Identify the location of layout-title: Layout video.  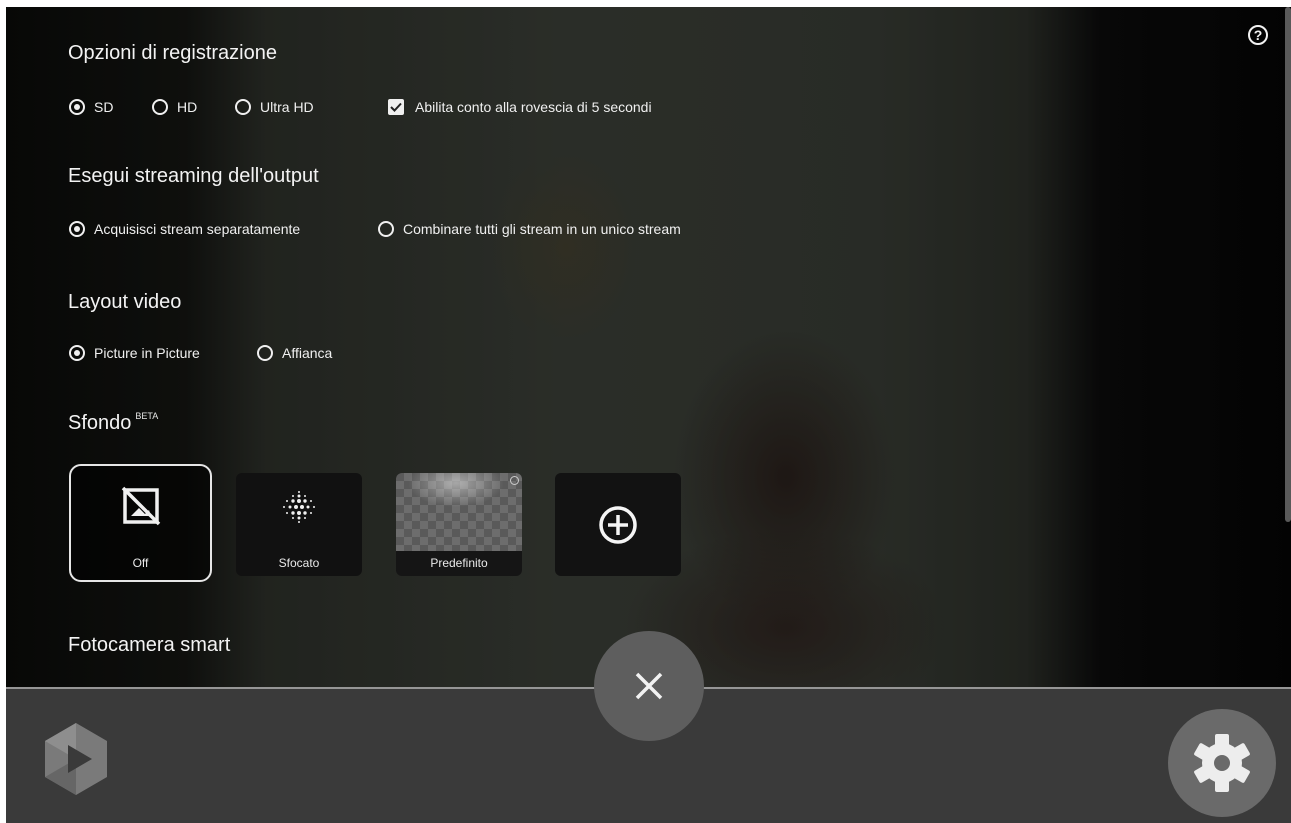
(125, 302).